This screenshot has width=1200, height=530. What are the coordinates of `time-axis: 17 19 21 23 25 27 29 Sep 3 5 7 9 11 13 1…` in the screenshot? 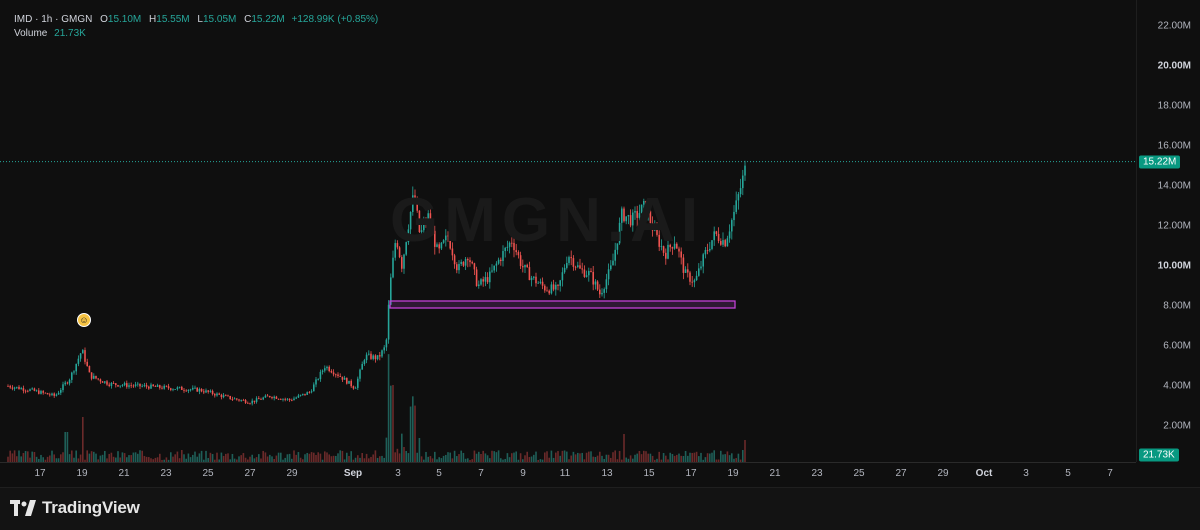 It's located at (568, 474).